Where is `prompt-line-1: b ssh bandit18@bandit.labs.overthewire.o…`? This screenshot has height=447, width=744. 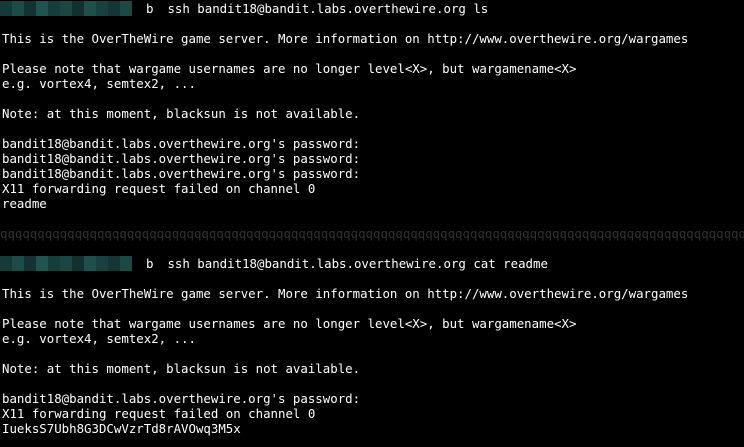
prompt-line-1: b ssh bandit18@bandit.labs.overthewire.o… is located at coordinates (244, 8).